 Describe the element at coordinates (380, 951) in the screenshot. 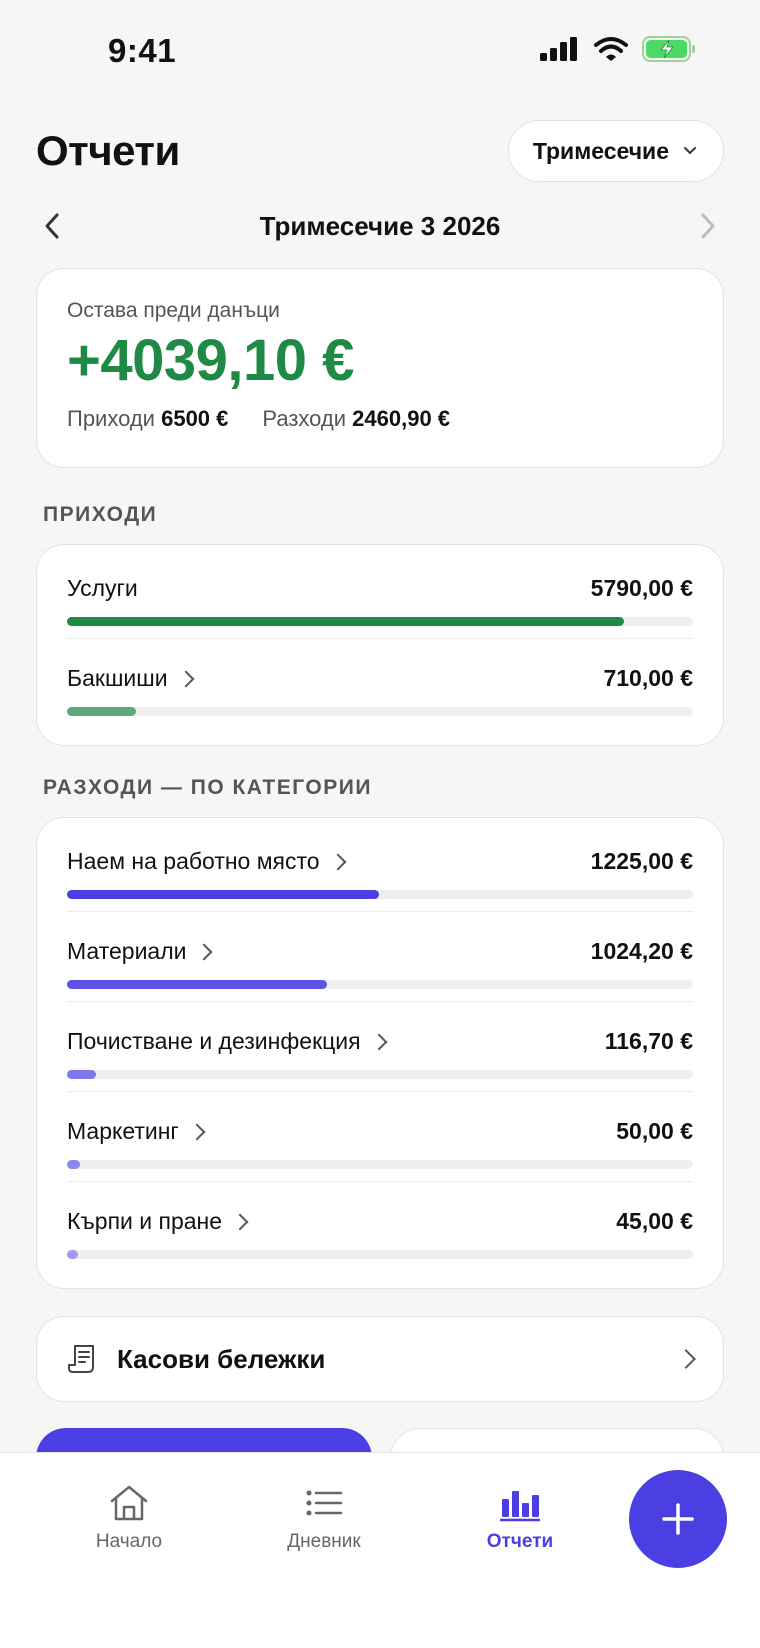

I see `expense-row-header: Материали 1024,20 €` at that location.